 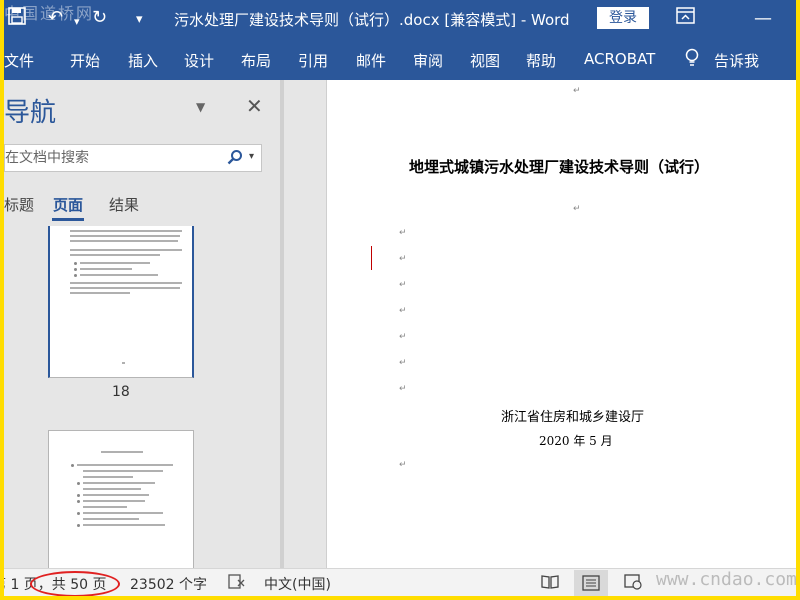 What do you see at coordinates (199, 60) in the screenshot?
I see `tab-design: 设计` at bounding box center [199, 60].